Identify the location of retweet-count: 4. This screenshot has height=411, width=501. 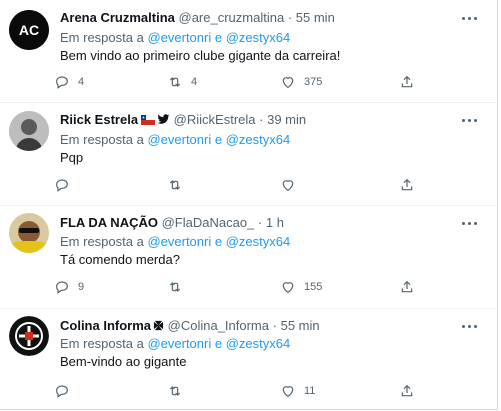
(194, 82).